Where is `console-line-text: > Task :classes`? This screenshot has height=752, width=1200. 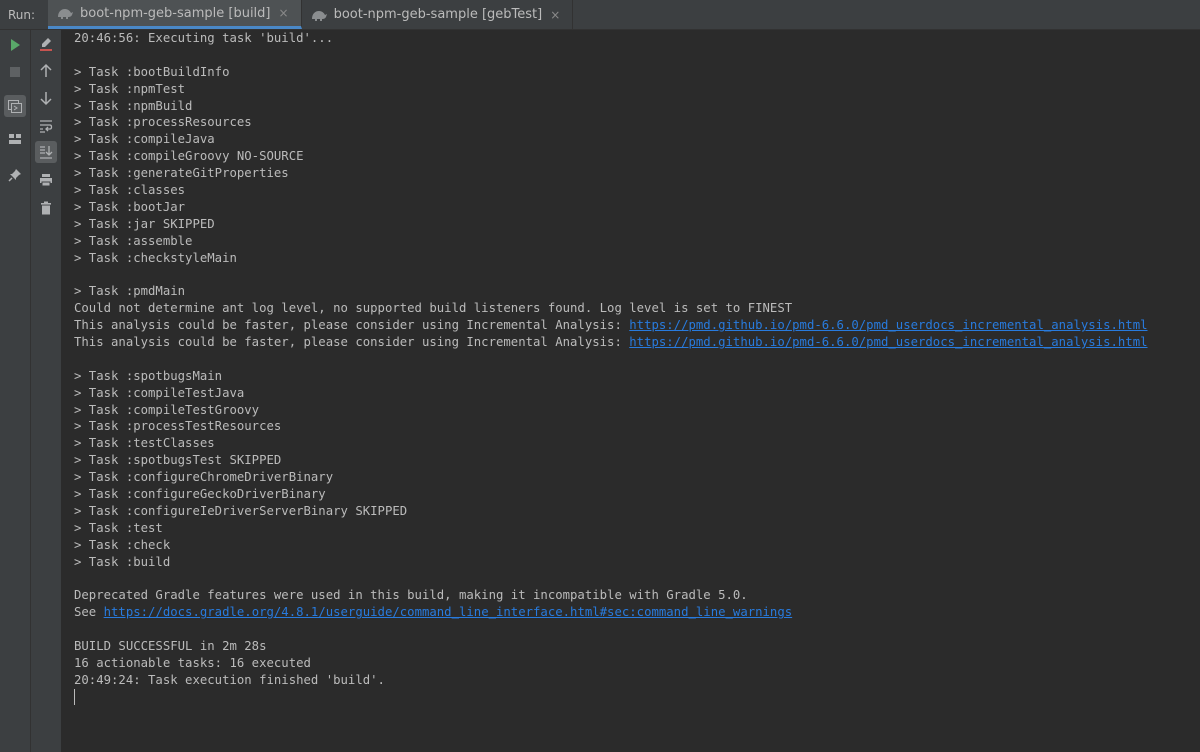
console-line-text: > Task :classes is located at coordinates (130, 190).